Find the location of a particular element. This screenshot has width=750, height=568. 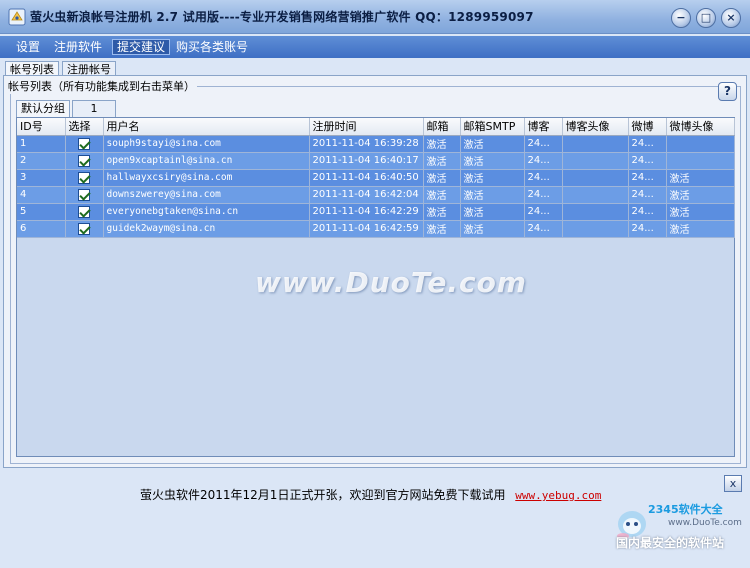

cell-id: 6 is located at coordinates (41, 229).